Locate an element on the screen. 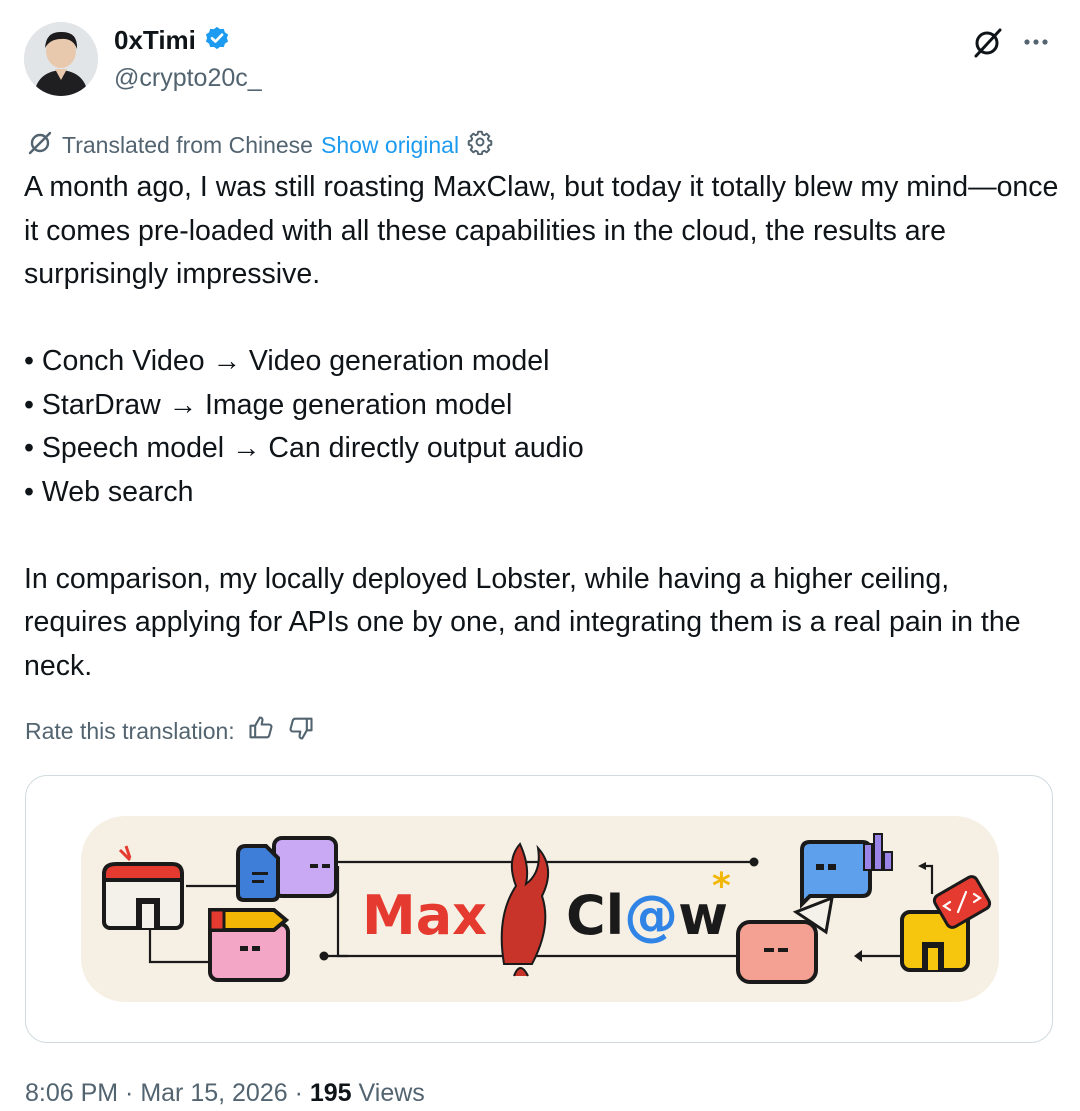 The width and height of the screenshot is (1080, 1111). list-item: • StarDraw → Image generation model is located at coordinates (268, 404).